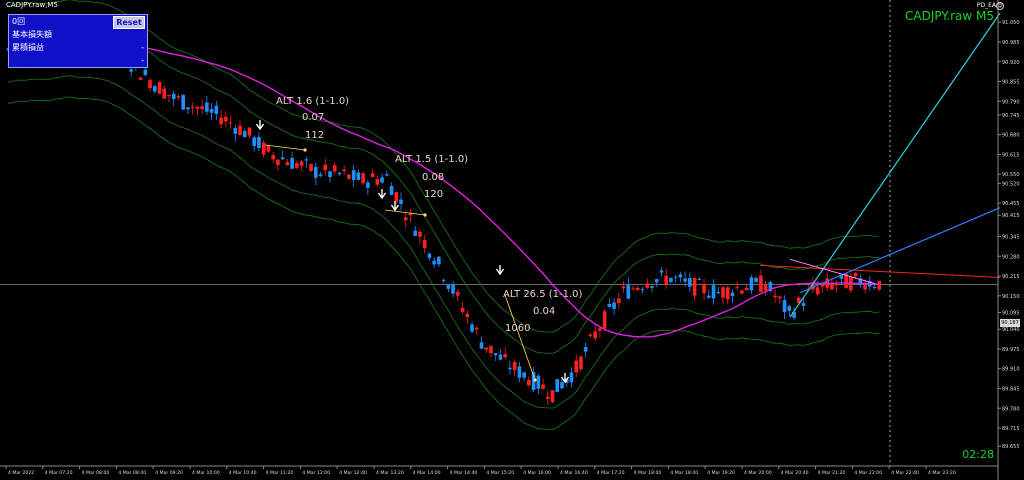 The width and height of the screenshot is (1024, 480). What do you see at coordinates (353, 473) in the screenshot?
I see `x-tick-label: 4 Mar 12:40` at bounding box center [353, 473].